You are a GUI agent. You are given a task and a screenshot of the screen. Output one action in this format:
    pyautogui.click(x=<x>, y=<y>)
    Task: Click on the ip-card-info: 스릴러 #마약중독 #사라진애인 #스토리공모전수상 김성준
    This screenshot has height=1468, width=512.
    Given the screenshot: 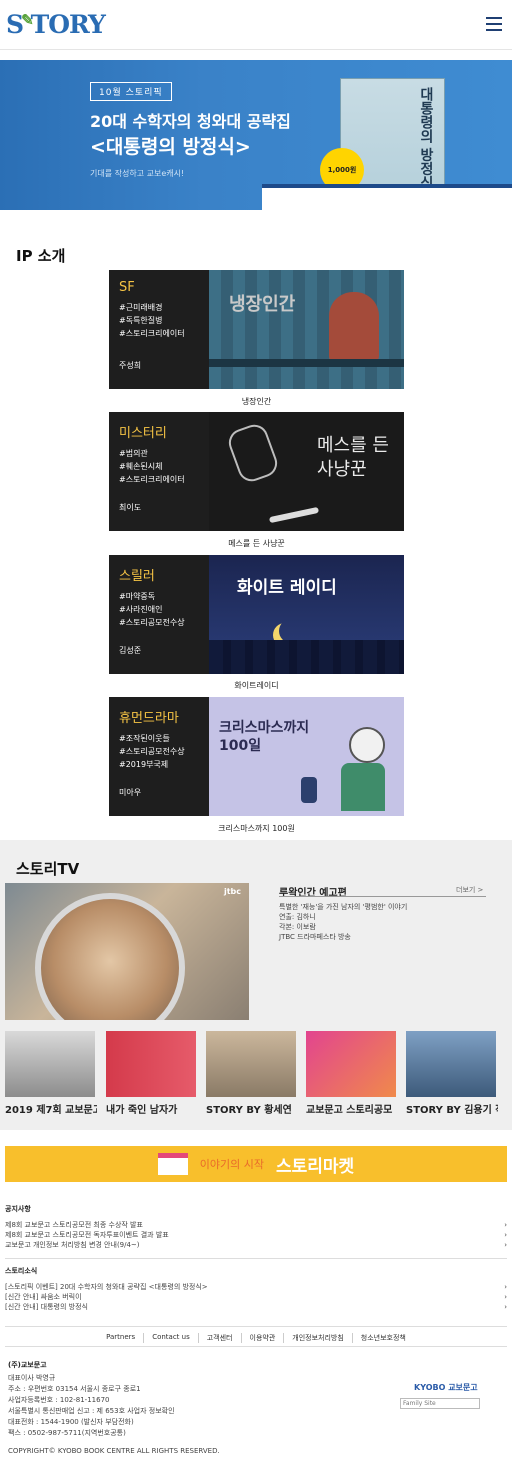 What is the action you would take?
    pyautogui.click(x=159, y=614)
    